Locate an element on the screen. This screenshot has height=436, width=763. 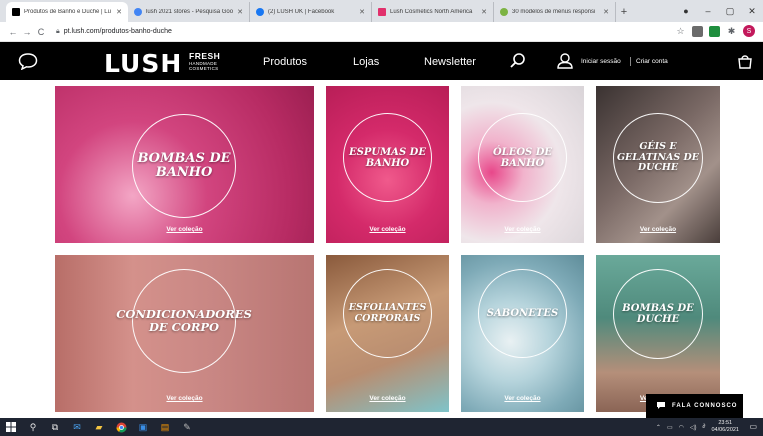
browser-tab: Lush Cosmetics North America ✕ is located at coordinates (433, 12).